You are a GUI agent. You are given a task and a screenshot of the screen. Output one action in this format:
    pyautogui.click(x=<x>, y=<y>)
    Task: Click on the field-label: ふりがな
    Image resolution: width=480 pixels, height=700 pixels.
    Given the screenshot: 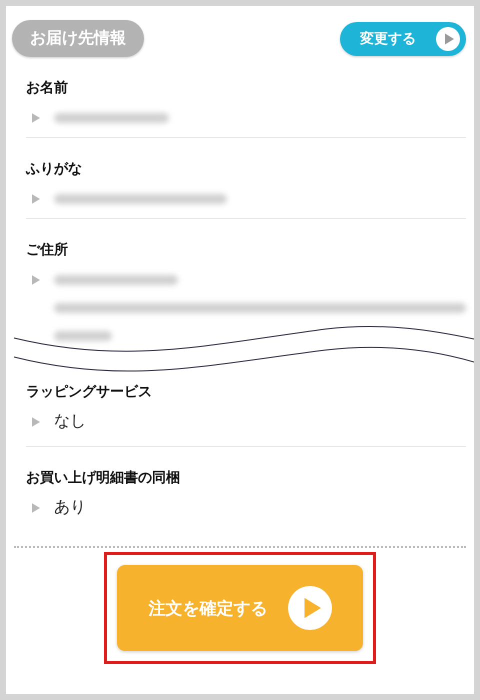 What is the action you would take?
    pyautogui.click(x=54, y=169)
    